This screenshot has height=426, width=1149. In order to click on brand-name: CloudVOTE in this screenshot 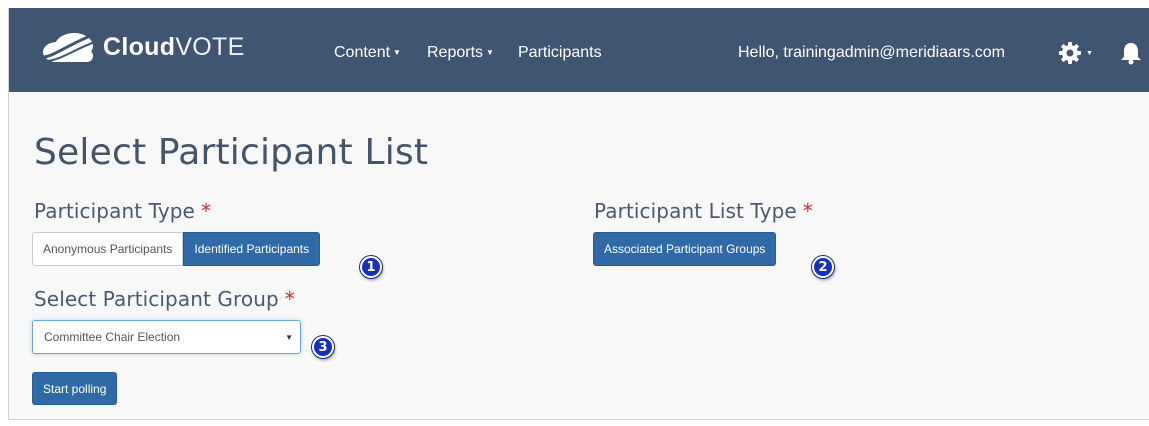, I will do `click(174, 46)`.